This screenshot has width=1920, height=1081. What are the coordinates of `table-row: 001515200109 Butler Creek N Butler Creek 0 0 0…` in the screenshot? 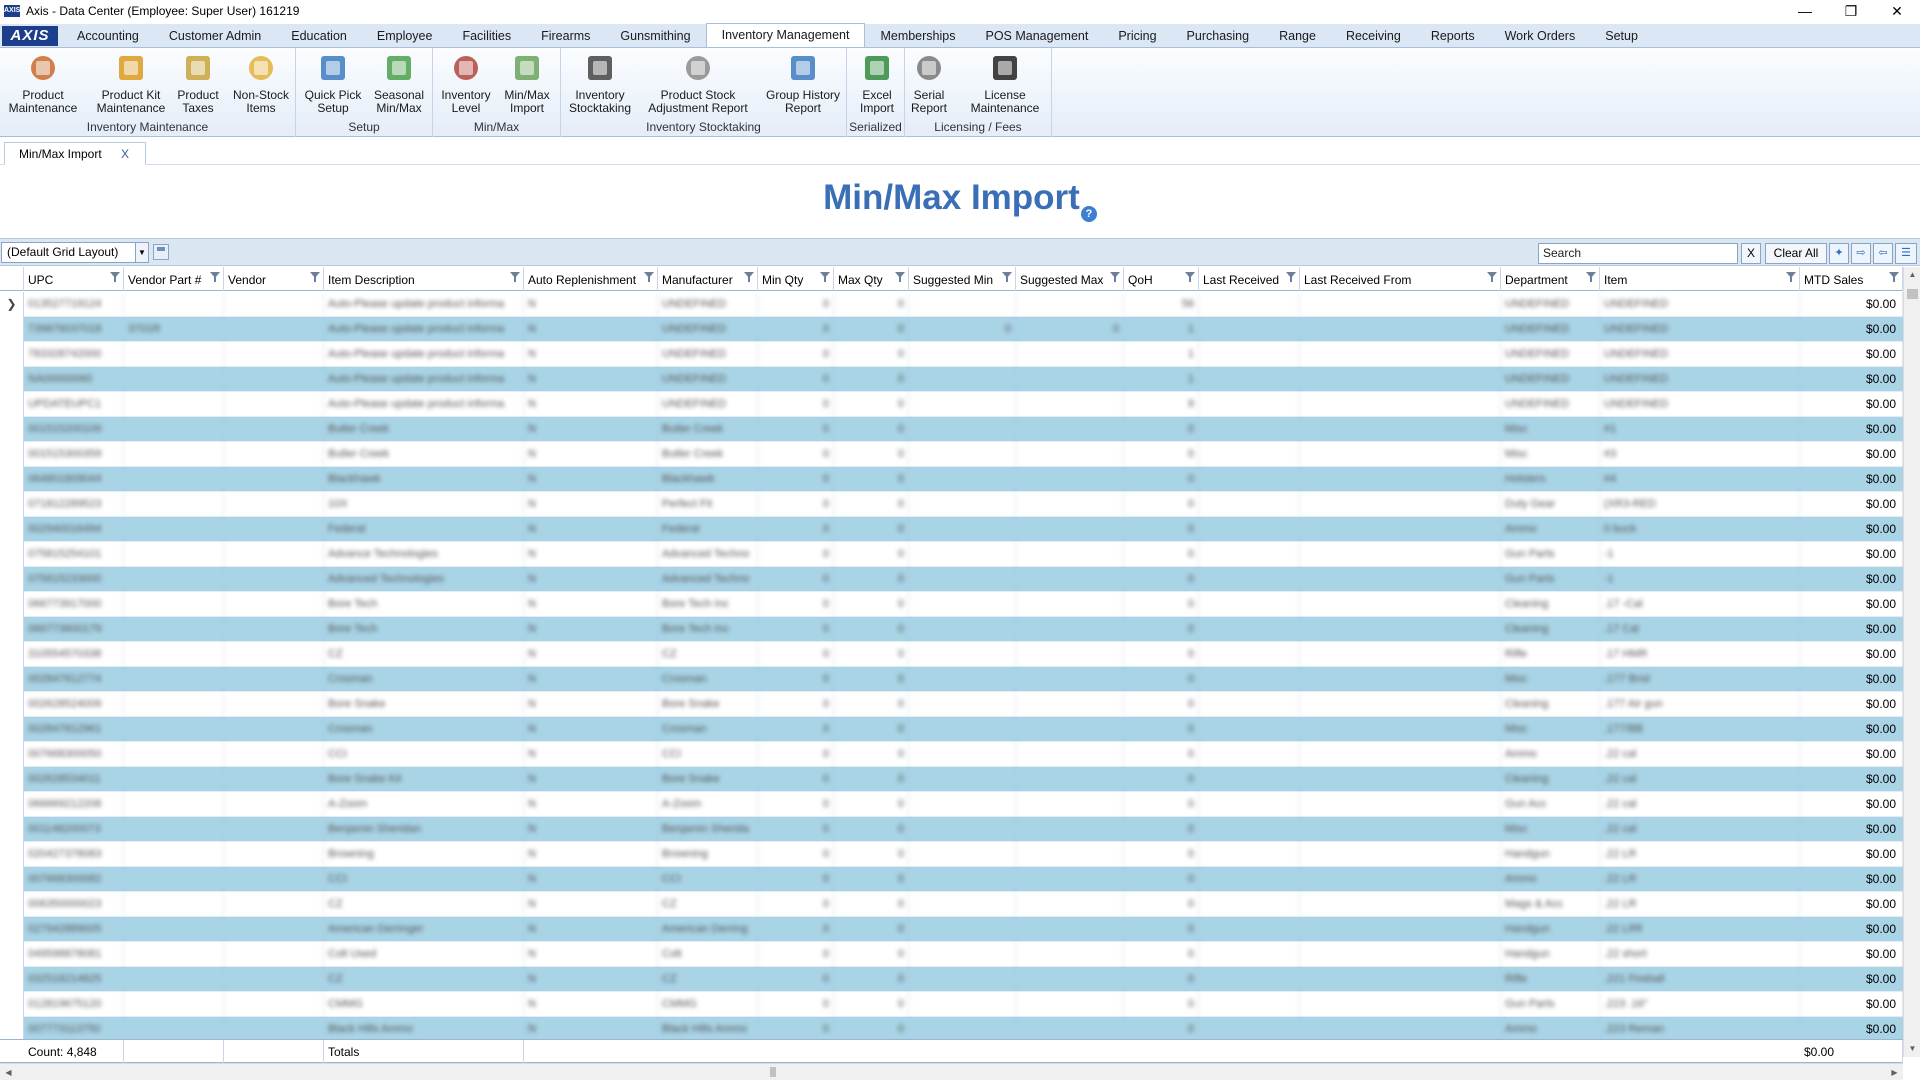 It's located at (951, 429).